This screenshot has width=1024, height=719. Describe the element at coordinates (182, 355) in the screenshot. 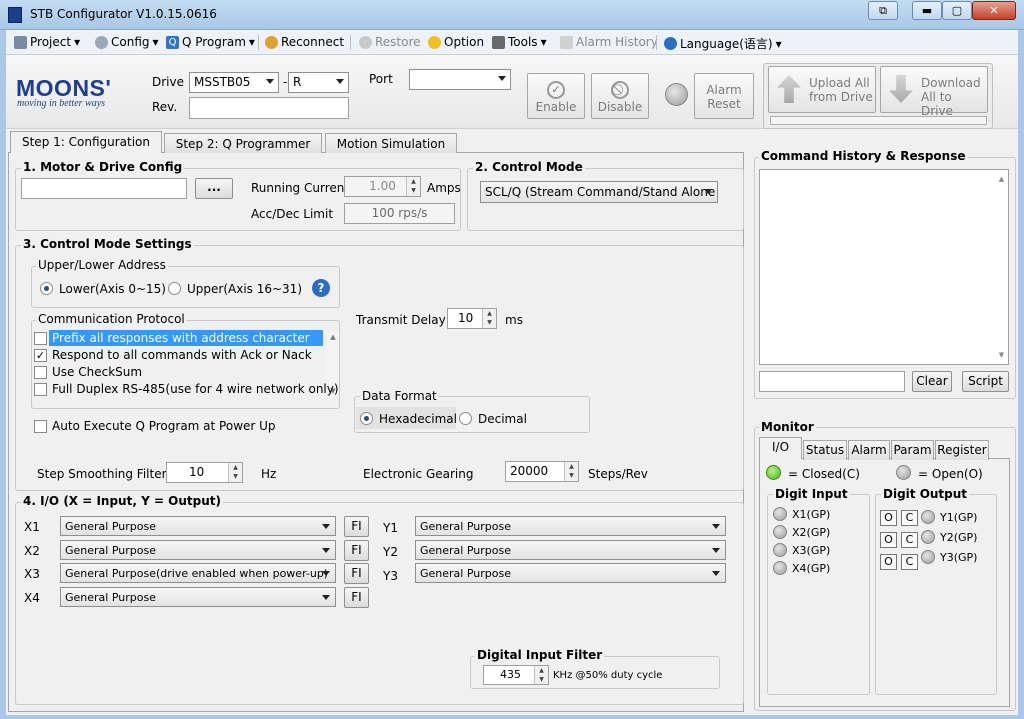

I see `ack-nack-label: Respond to all commands with Ack or Nack` at that location.